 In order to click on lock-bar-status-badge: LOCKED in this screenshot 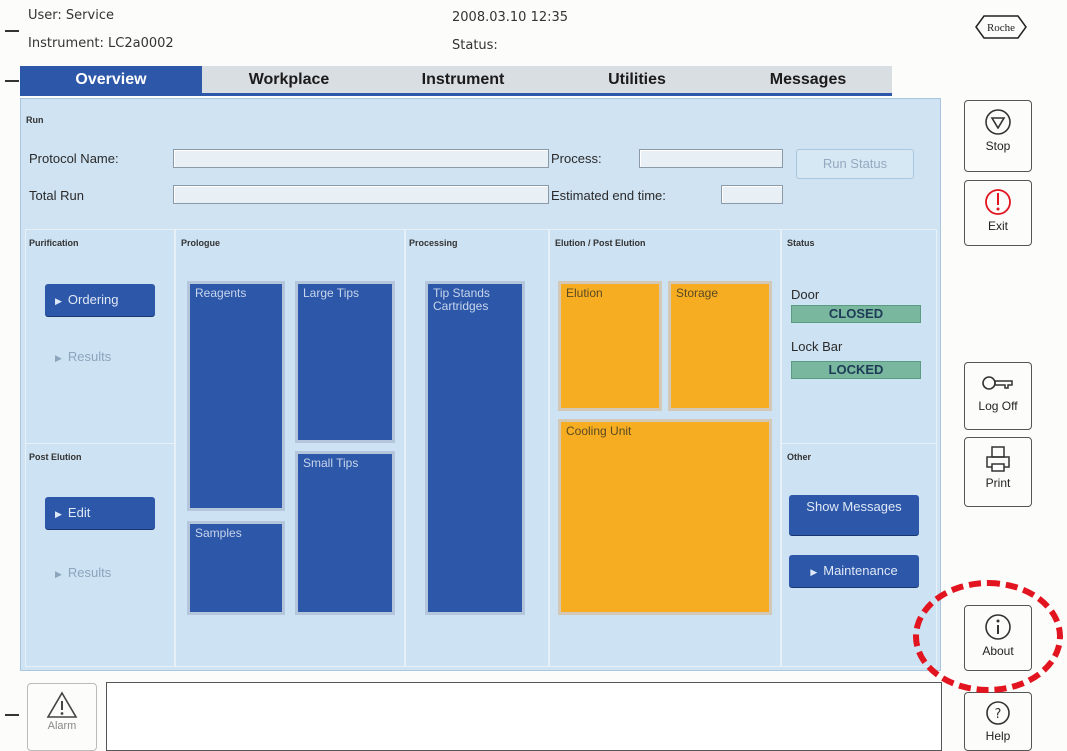, I will do `click(856, 370)`.